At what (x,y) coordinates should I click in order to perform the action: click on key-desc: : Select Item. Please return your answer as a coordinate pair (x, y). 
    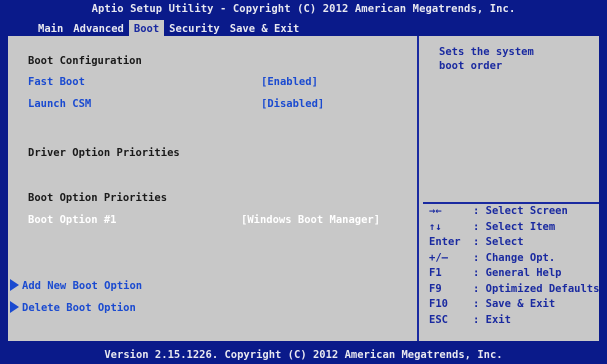
    Looking at the image, I should click on (514, 226).